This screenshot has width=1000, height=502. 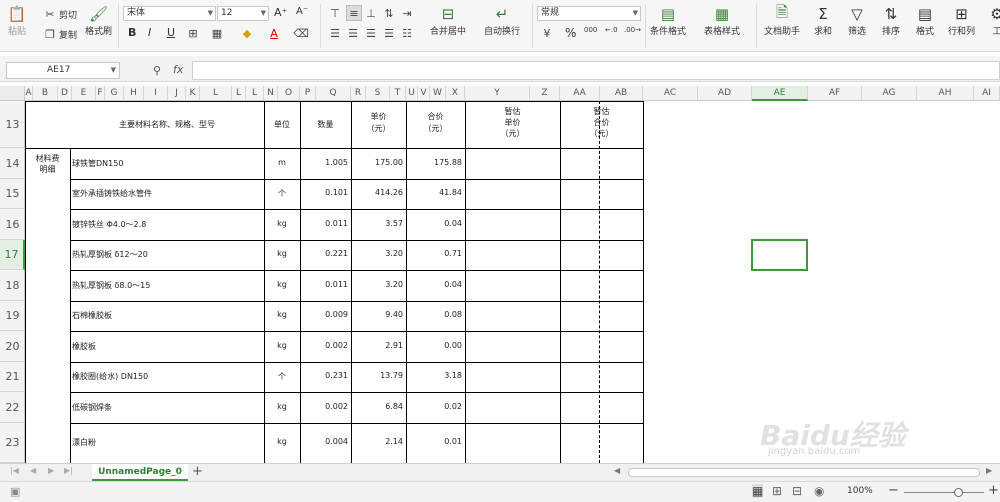 I want to click on scroll-right-icon: ▶, so click(x=989, y=470).